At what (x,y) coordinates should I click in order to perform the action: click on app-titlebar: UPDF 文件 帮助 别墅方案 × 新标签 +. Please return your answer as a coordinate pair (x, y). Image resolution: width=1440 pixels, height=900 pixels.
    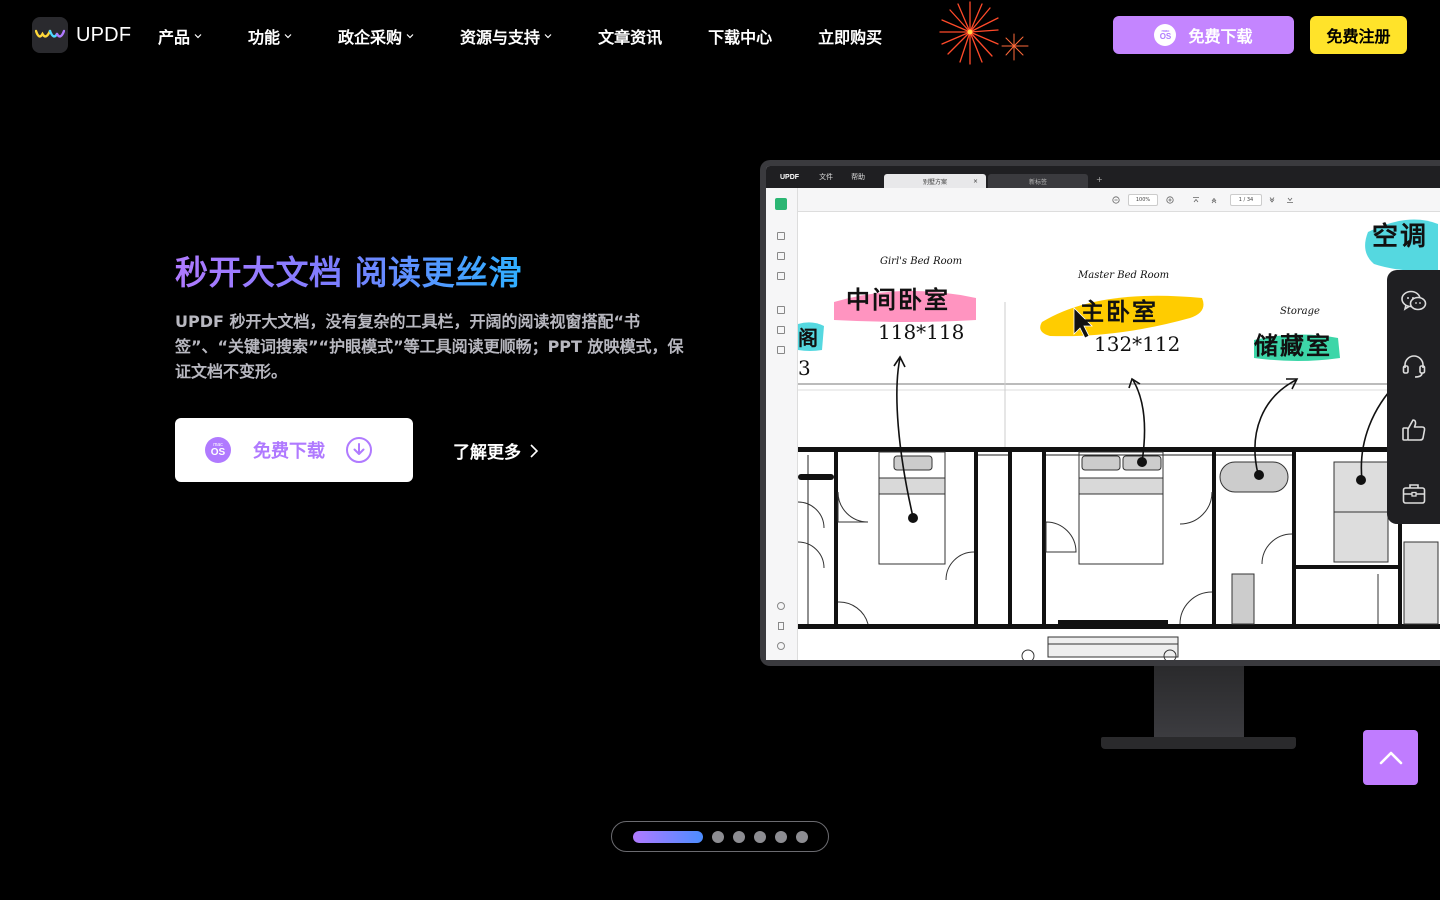
    Looking at the image, I should click on (1103, 177).